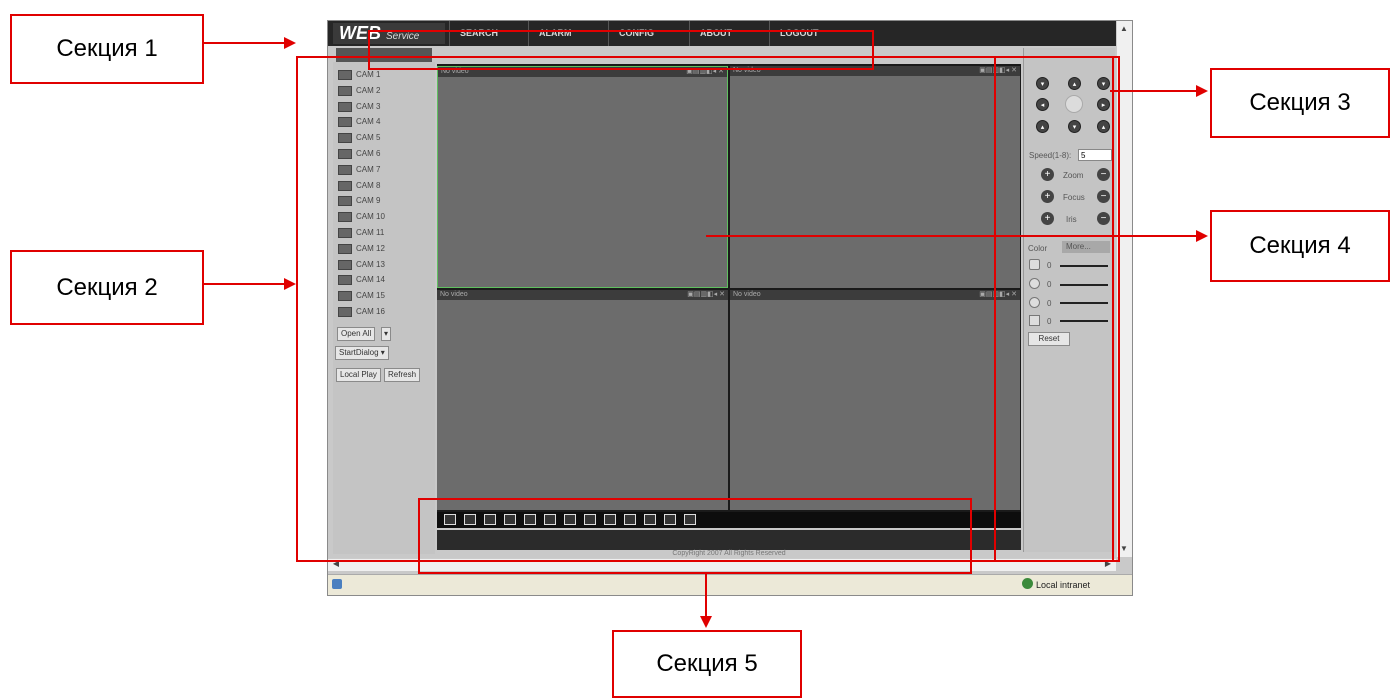  Describe the element at coordinates (1063, 585) in the screenshot. I see `zone-label: Local intranet` at that location.